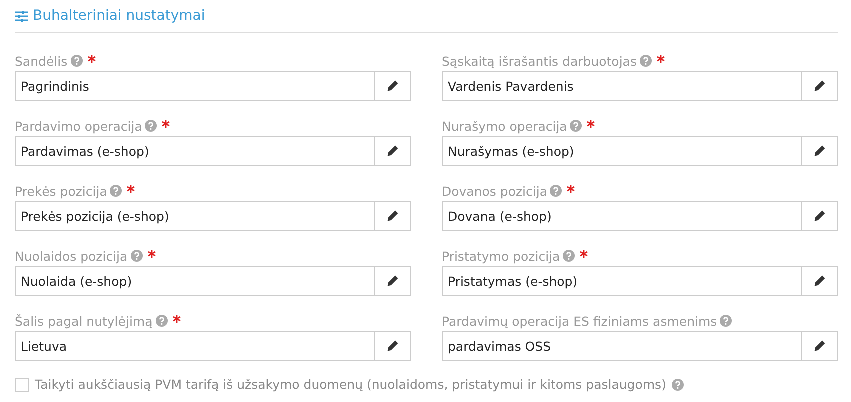 The image size is (851, 402). I want to click on sliders-icon, so click(21, 16).